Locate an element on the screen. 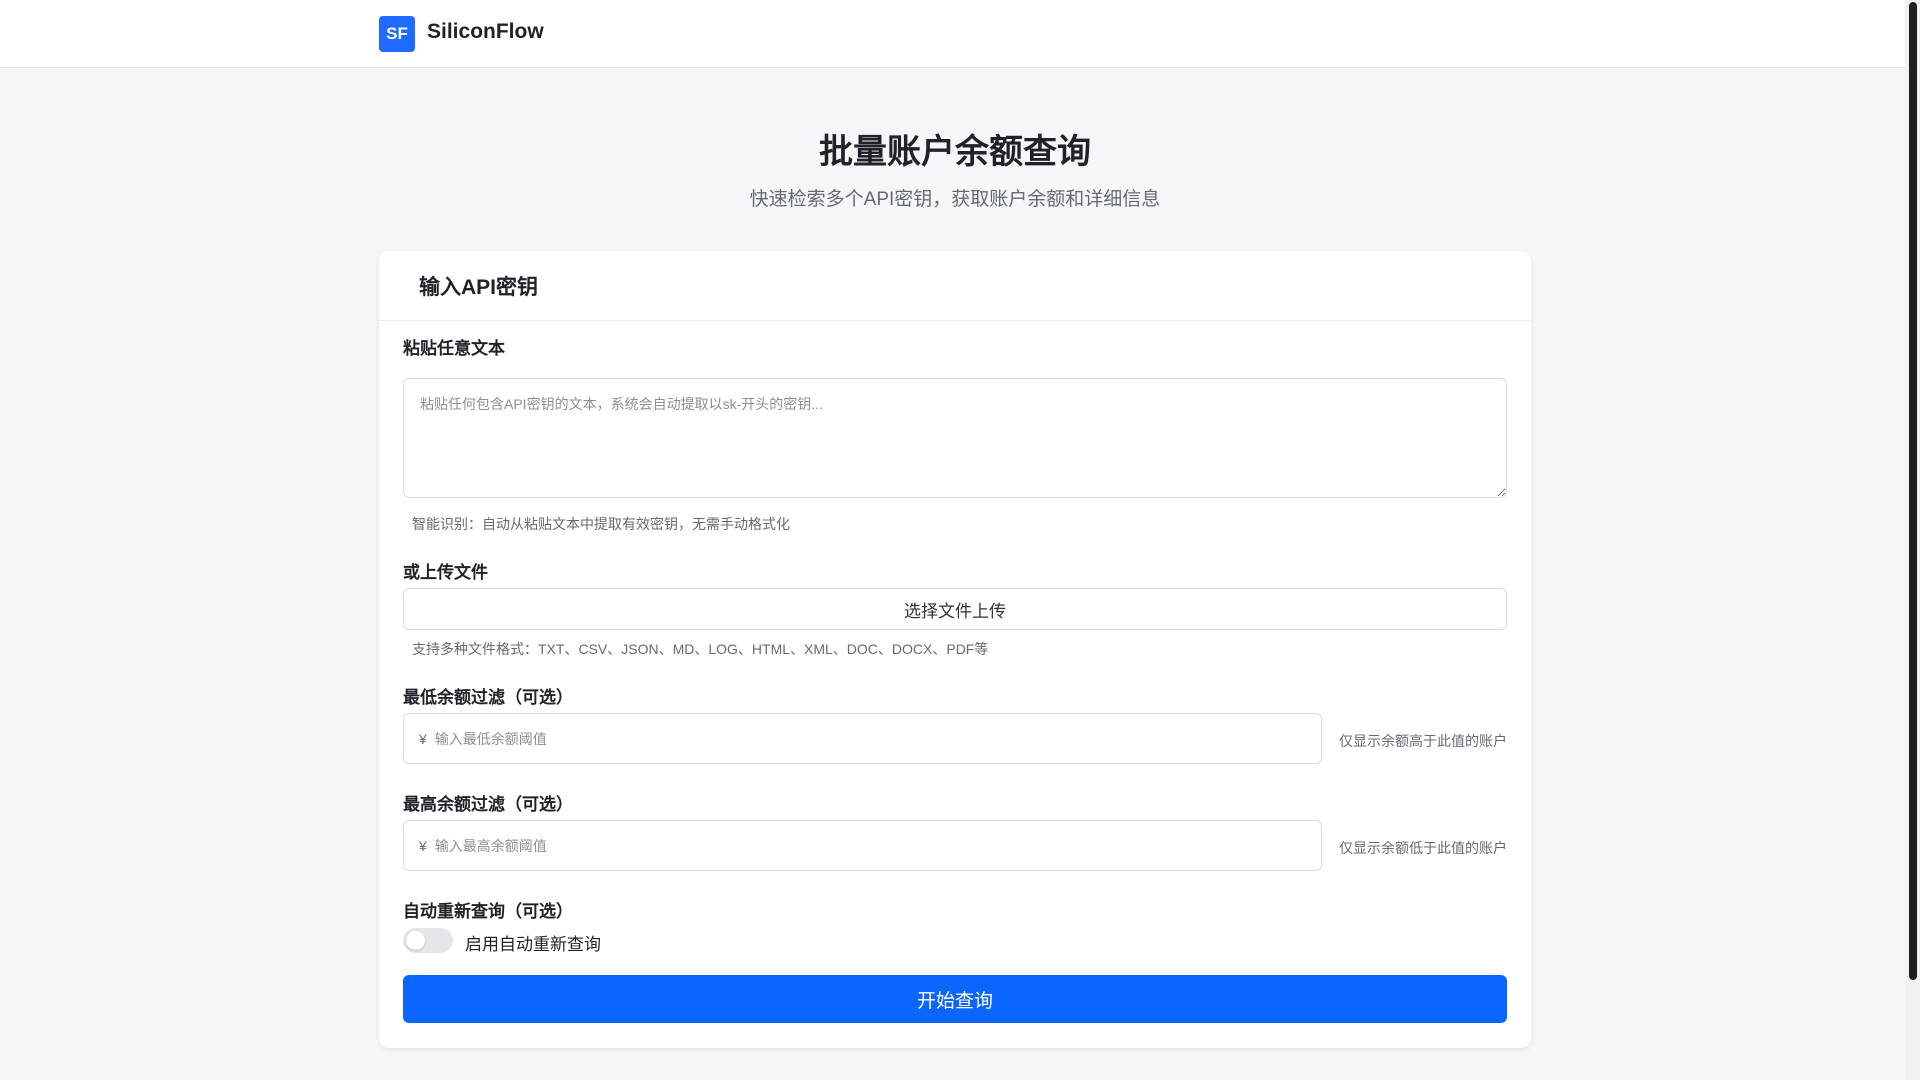 The height and width of the screenshot is (1080, 1920). min-balance-input is located at coordinates (877, 738).